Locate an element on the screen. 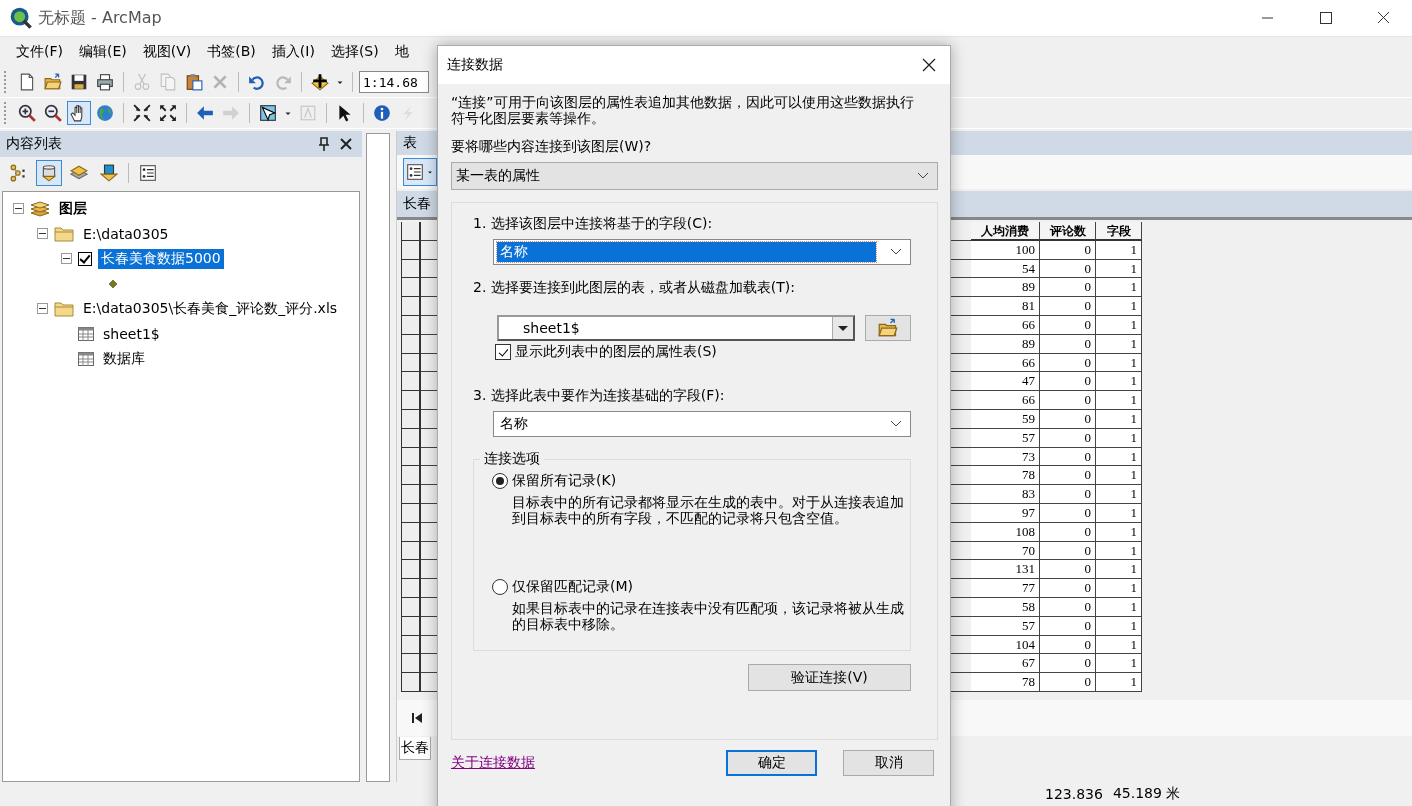  table-cell: 81 is located at coordinates (1005, 306).